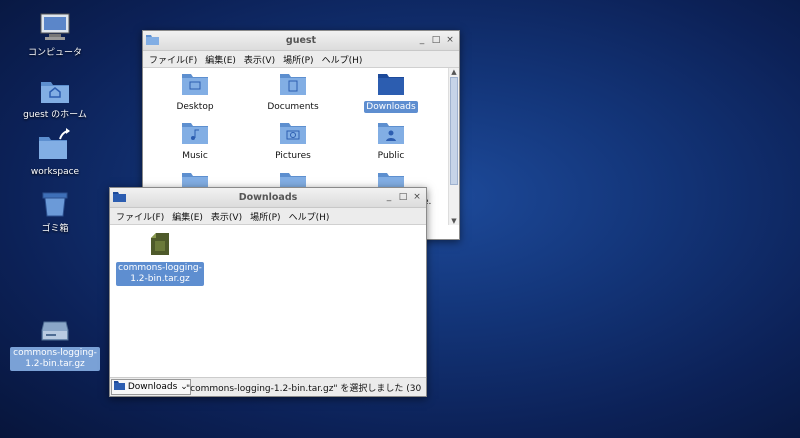 The height and width of the screenshot is (438, 800). What do you see at coordinates (55, 92) in the screenshot?
I see `home-folder-icon` at bounding box center [55, 92].